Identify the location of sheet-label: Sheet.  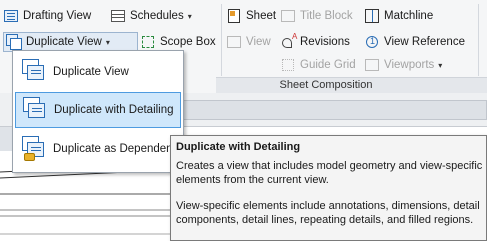
(261, 16).